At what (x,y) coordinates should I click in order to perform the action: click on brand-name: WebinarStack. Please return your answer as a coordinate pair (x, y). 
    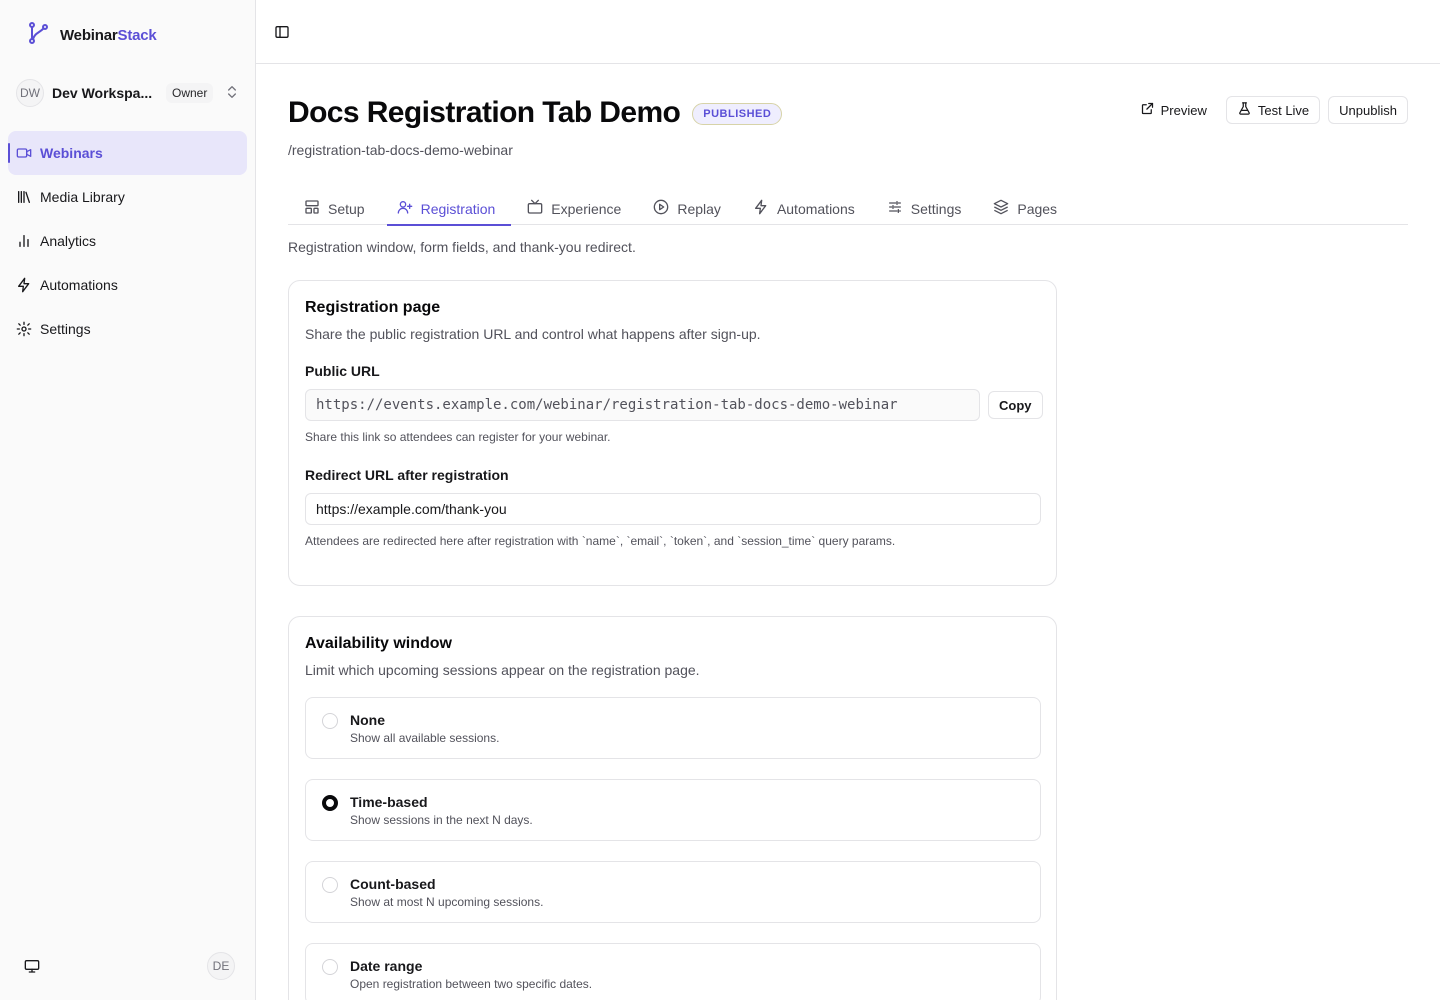
    Looking at the image, I should click on (108, 35).